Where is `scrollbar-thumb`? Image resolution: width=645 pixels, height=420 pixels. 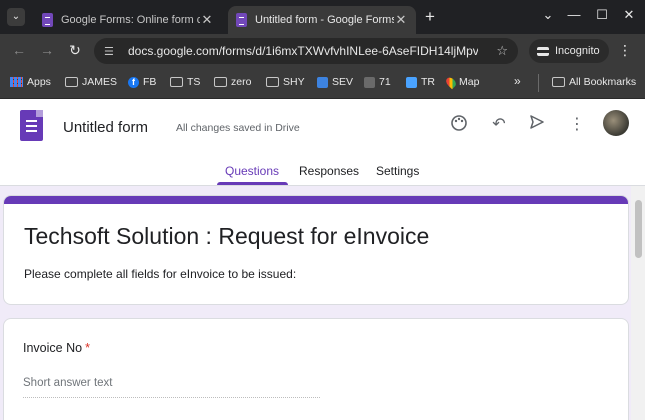 scrollbar-thumb is located at coordinates (638, 229).